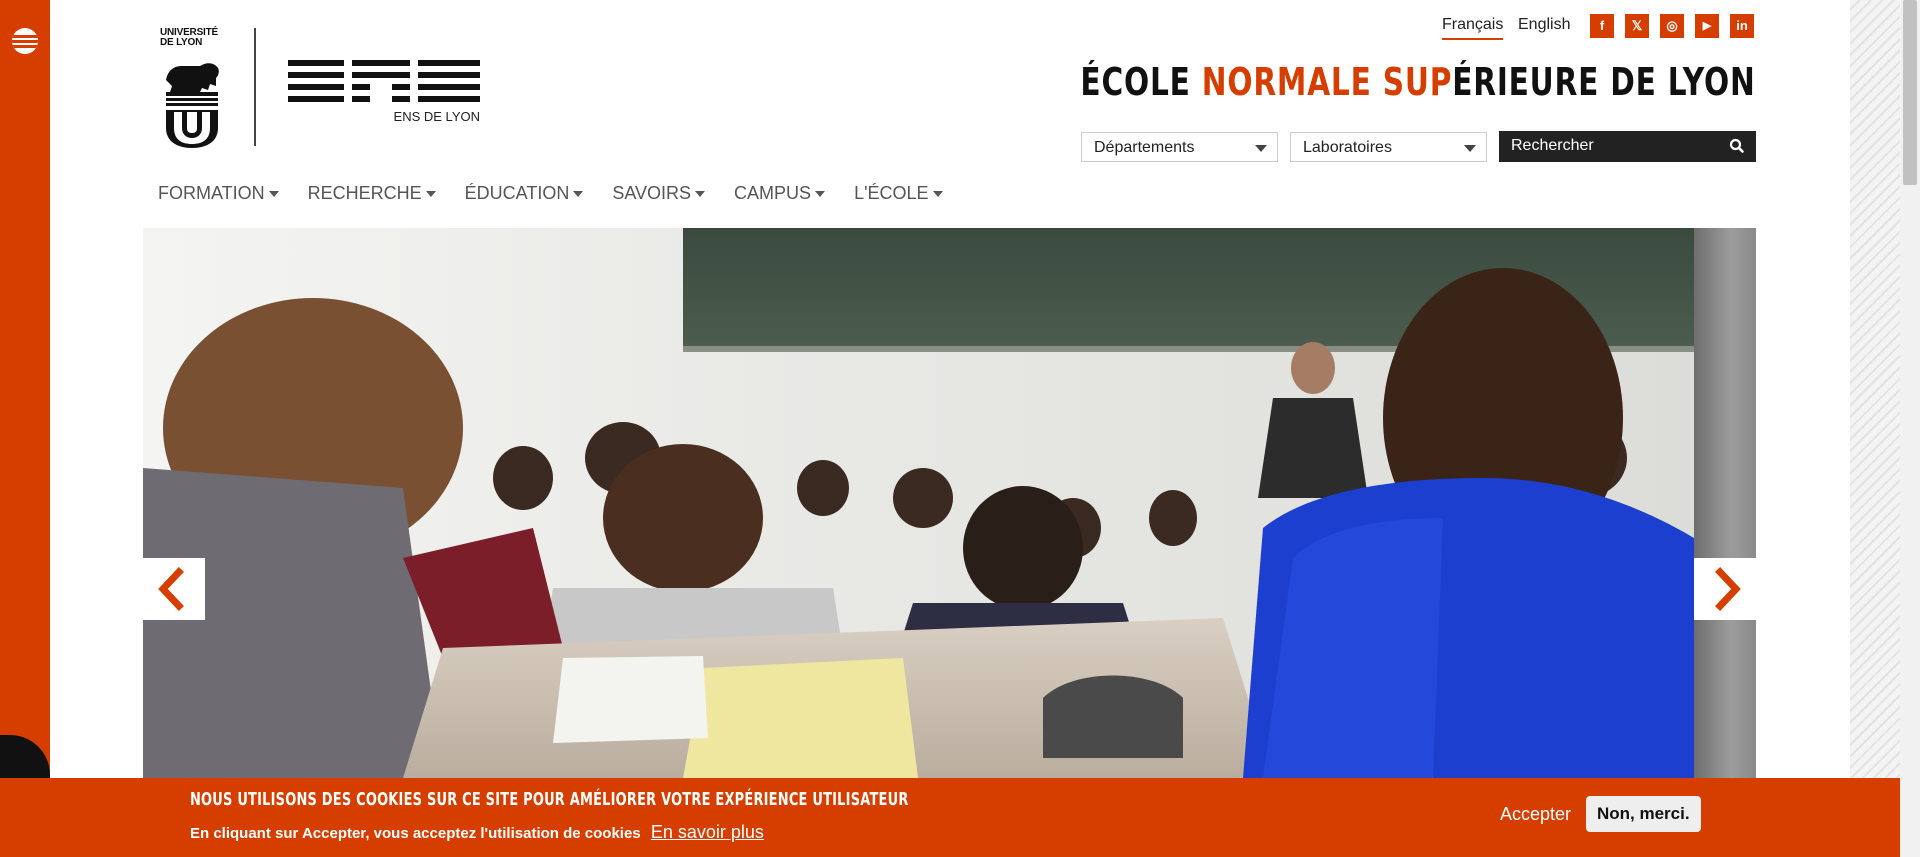 This screenshot has width=1920, height=857. I want to click on nav-recherche-label: RECHERCHE, so click(364, 193).